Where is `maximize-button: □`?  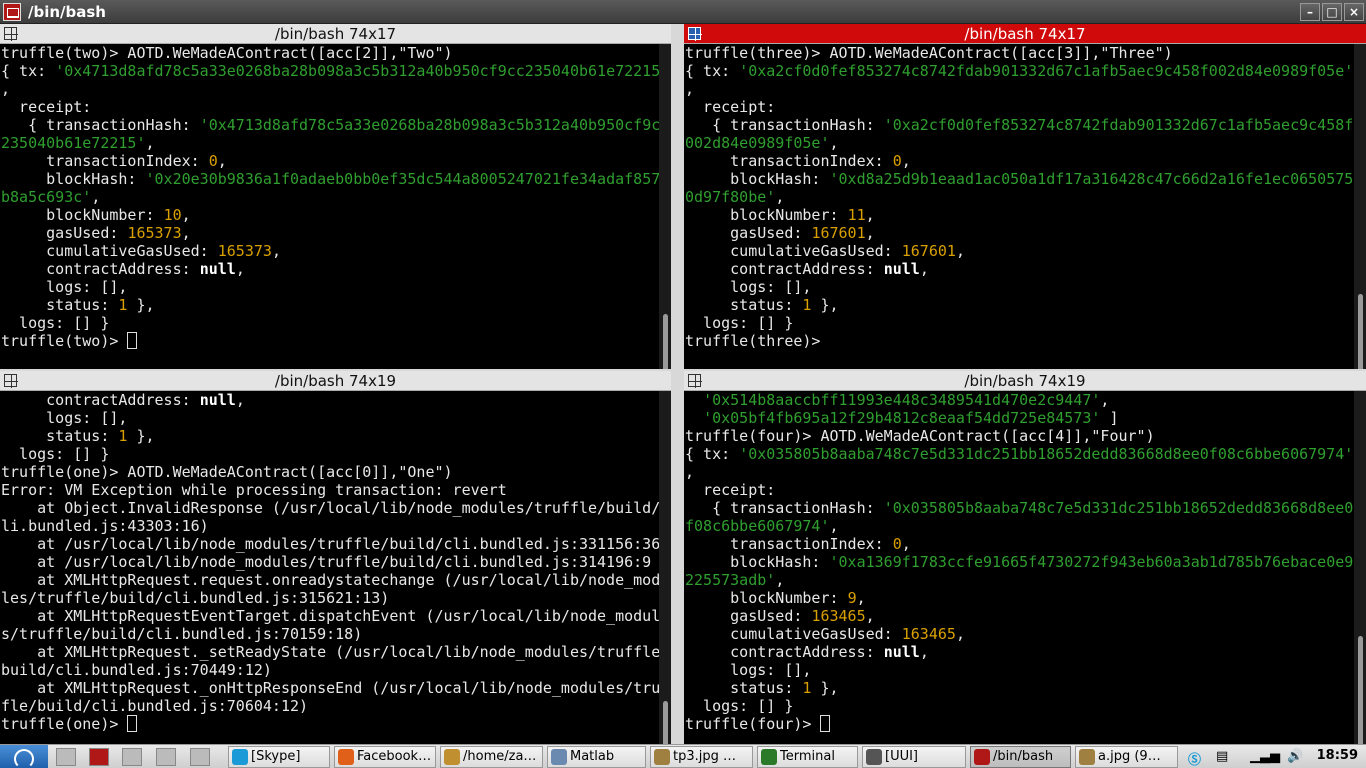
maximize-button: □ is located at coordinates (1332, 12).